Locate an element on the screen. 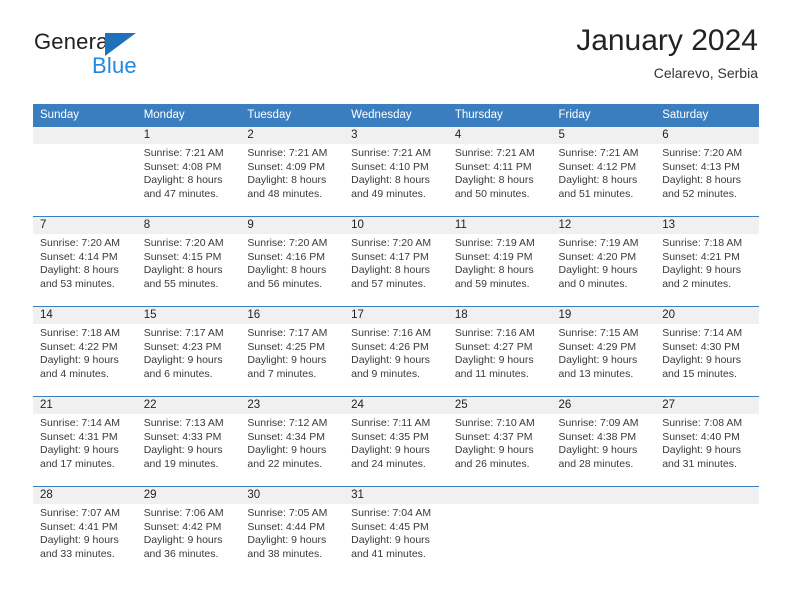 The width and height of the screenshot is (792, 612). day-number: 11 is located at coordinates (499, 225).